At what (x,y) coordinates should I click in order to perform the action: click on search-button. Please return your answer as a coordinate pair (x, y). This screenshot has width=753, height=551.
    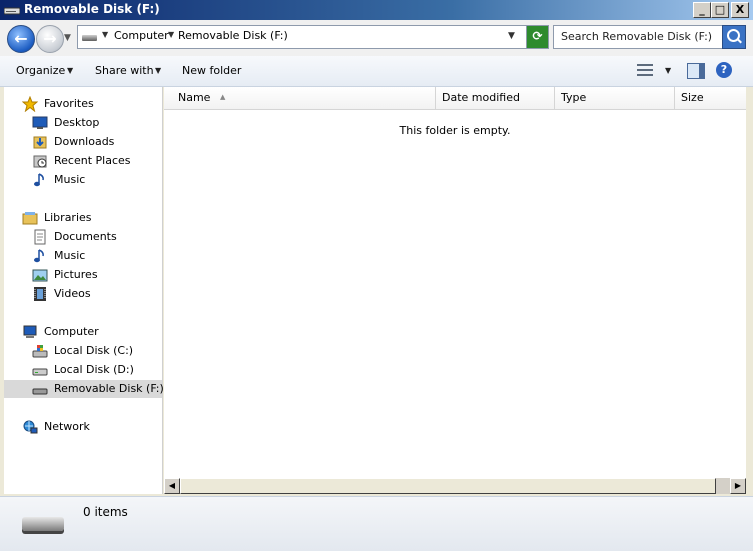
    Looking at the image, I should click on (734, 37).